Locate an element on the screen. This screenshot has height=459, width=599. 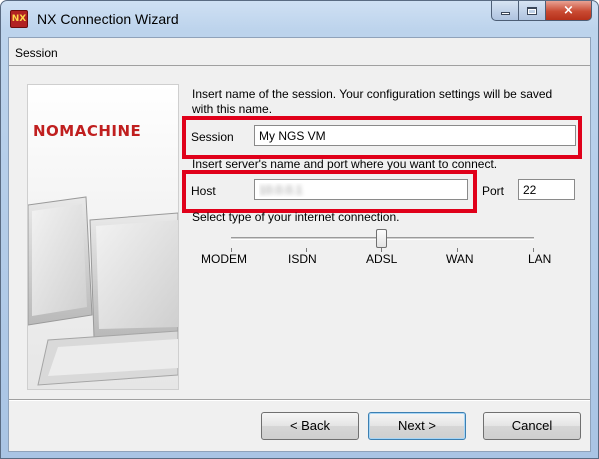
title-bar: NX NX Connection Wizard × is located at coordinates (299, 19).